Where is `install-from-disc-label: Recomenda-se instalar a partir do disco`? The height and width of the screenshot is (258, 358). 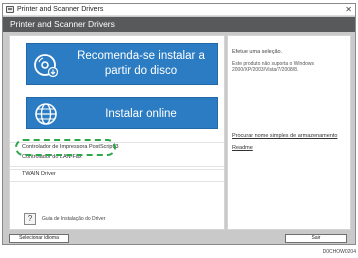
install-from-disc-label: Recomenda-se instalar a partir do disco is located at coordinates (141, 63).